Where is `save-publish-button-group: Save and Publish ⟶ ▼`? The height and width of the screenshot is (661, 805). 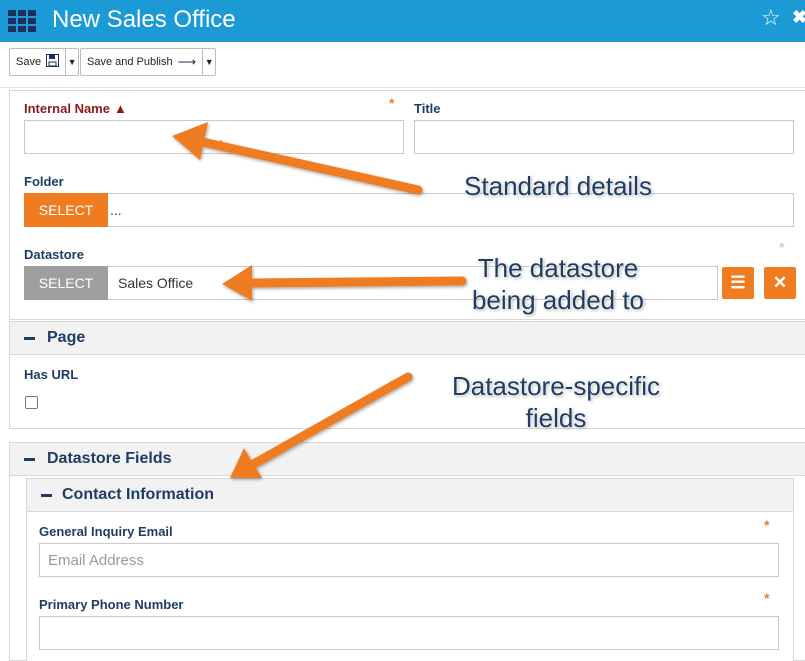 save-publish-button-group: Save and Publish ⟶ ▼ is located at coordinates (148, 62).